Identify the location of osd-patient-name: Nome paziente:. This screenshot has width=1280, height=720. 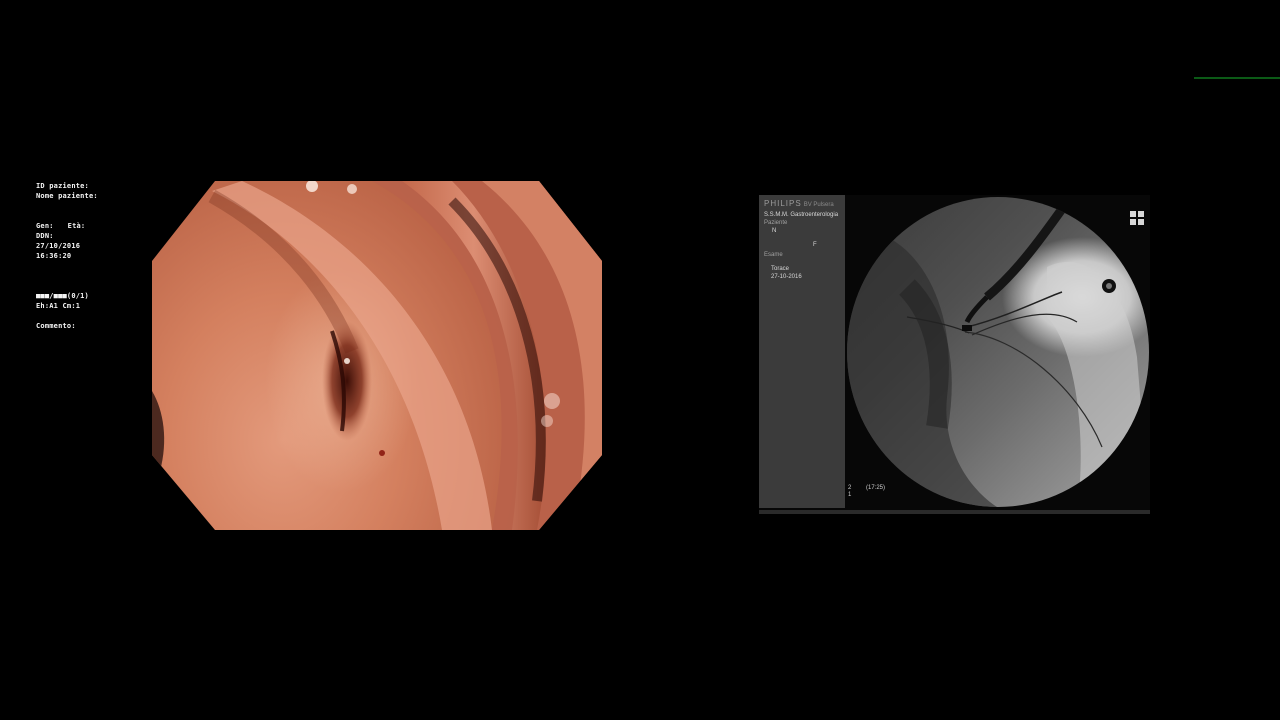
(67, 196).